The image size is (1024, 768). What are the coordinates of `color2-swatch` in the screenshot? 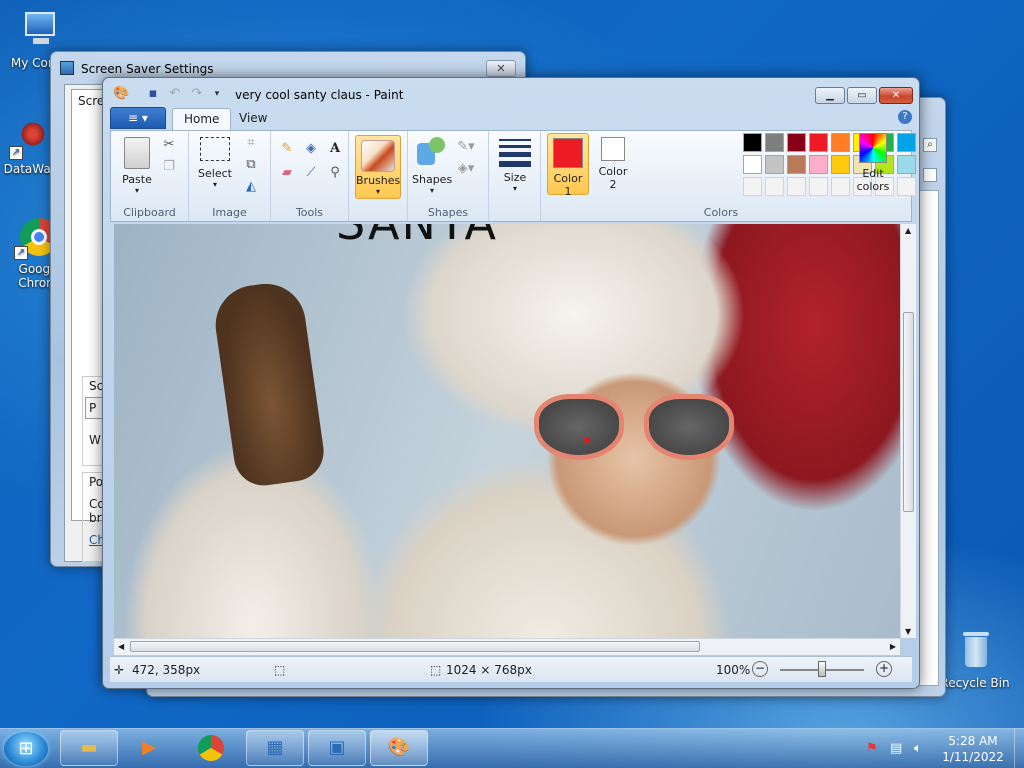 It's located at (613, 149).